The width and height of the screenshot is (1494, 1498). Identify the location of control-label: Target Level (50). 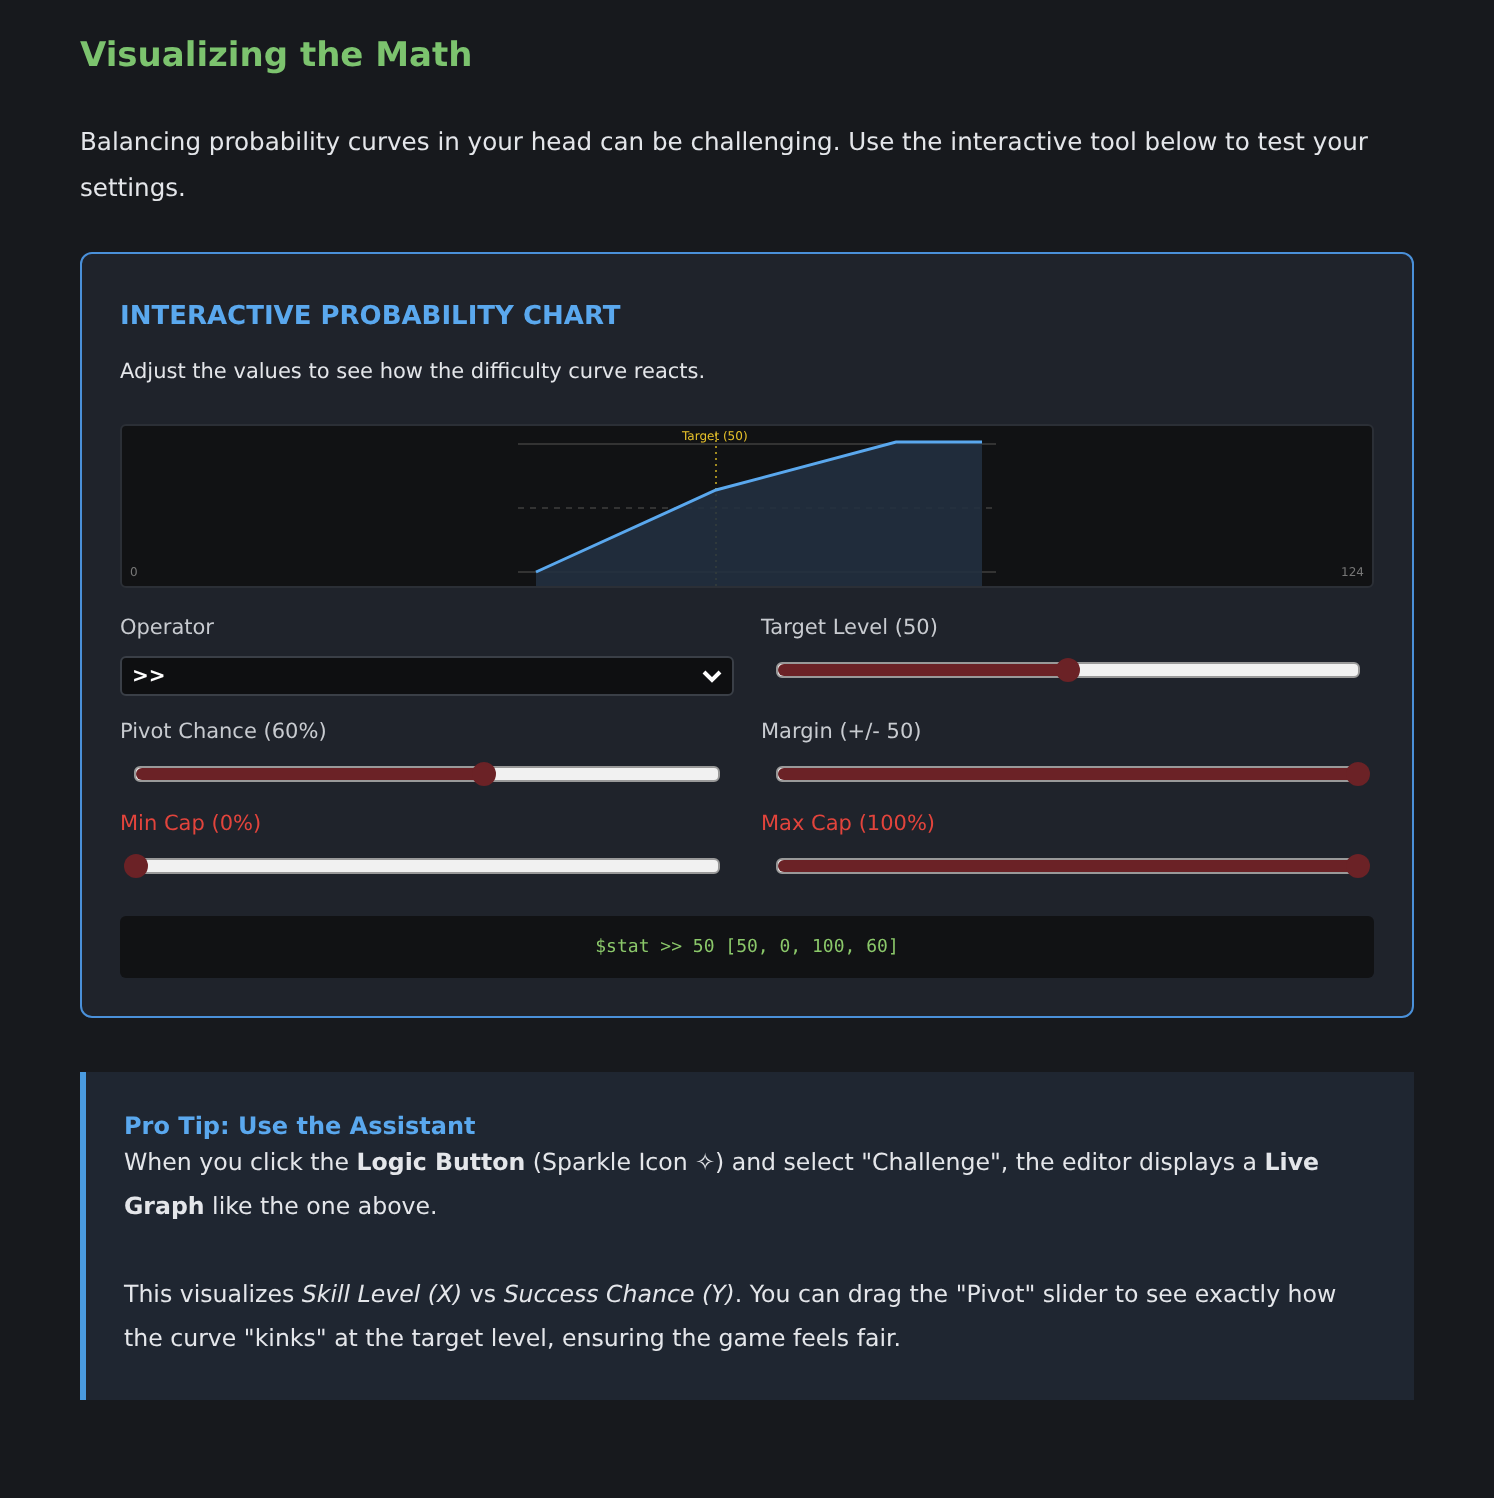
(850, 628).